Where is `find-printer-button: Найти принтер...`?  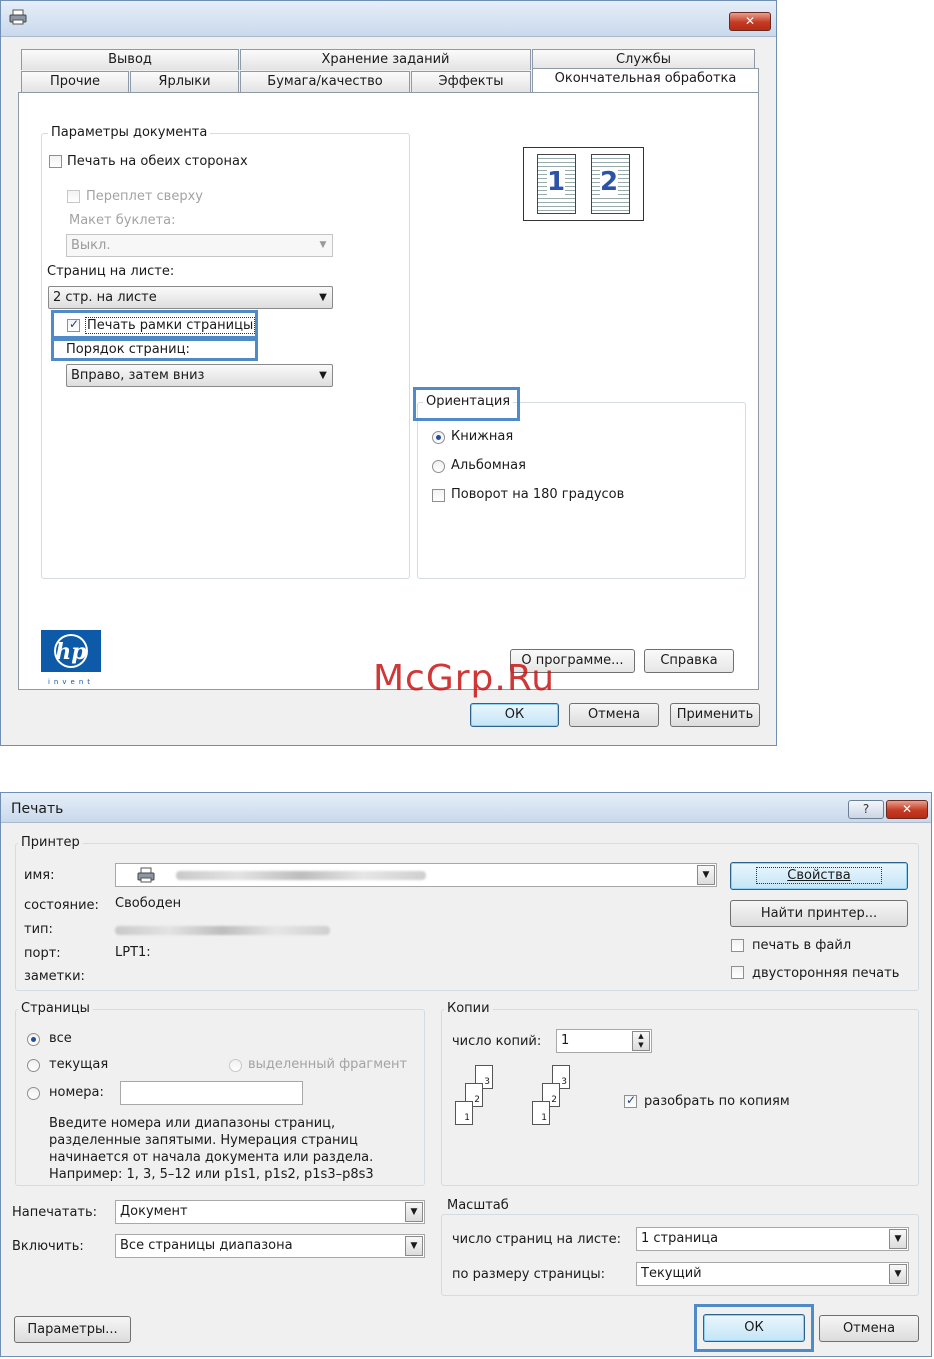
find-printer-button: Найти принтер... is located at coordinates (819, 913).